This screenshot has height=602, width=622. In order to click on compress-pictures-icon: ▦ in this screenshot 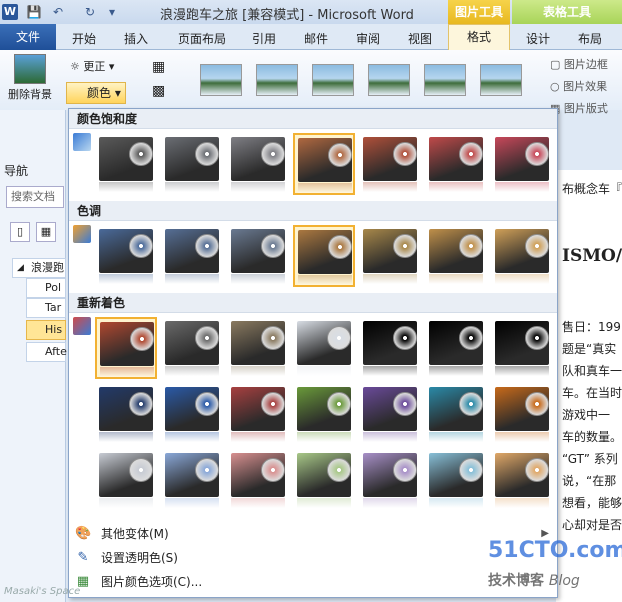, I will do `click(158, 67)`.